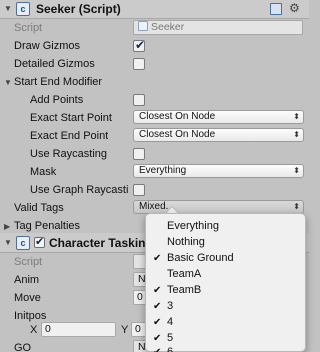 This screenshot has width=320, height=352. Describe the element at coordinates (23, 347) in the screenshot. I see `go-label: GO` at that location.